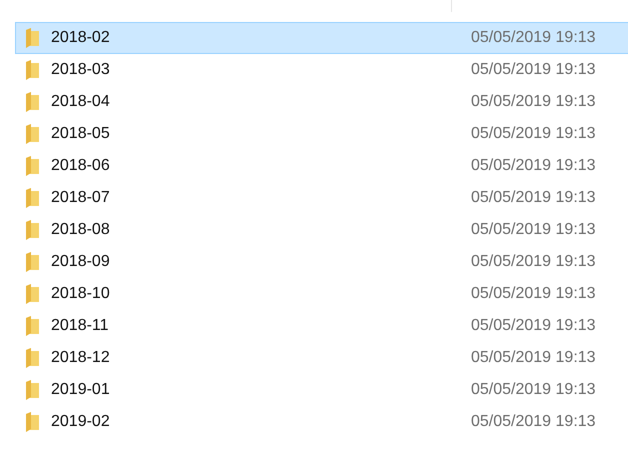  What do you see at coordinates (81, 262) in the screenshot?
I see `folder-name: 2018-09` at bounding box center [81, 262].